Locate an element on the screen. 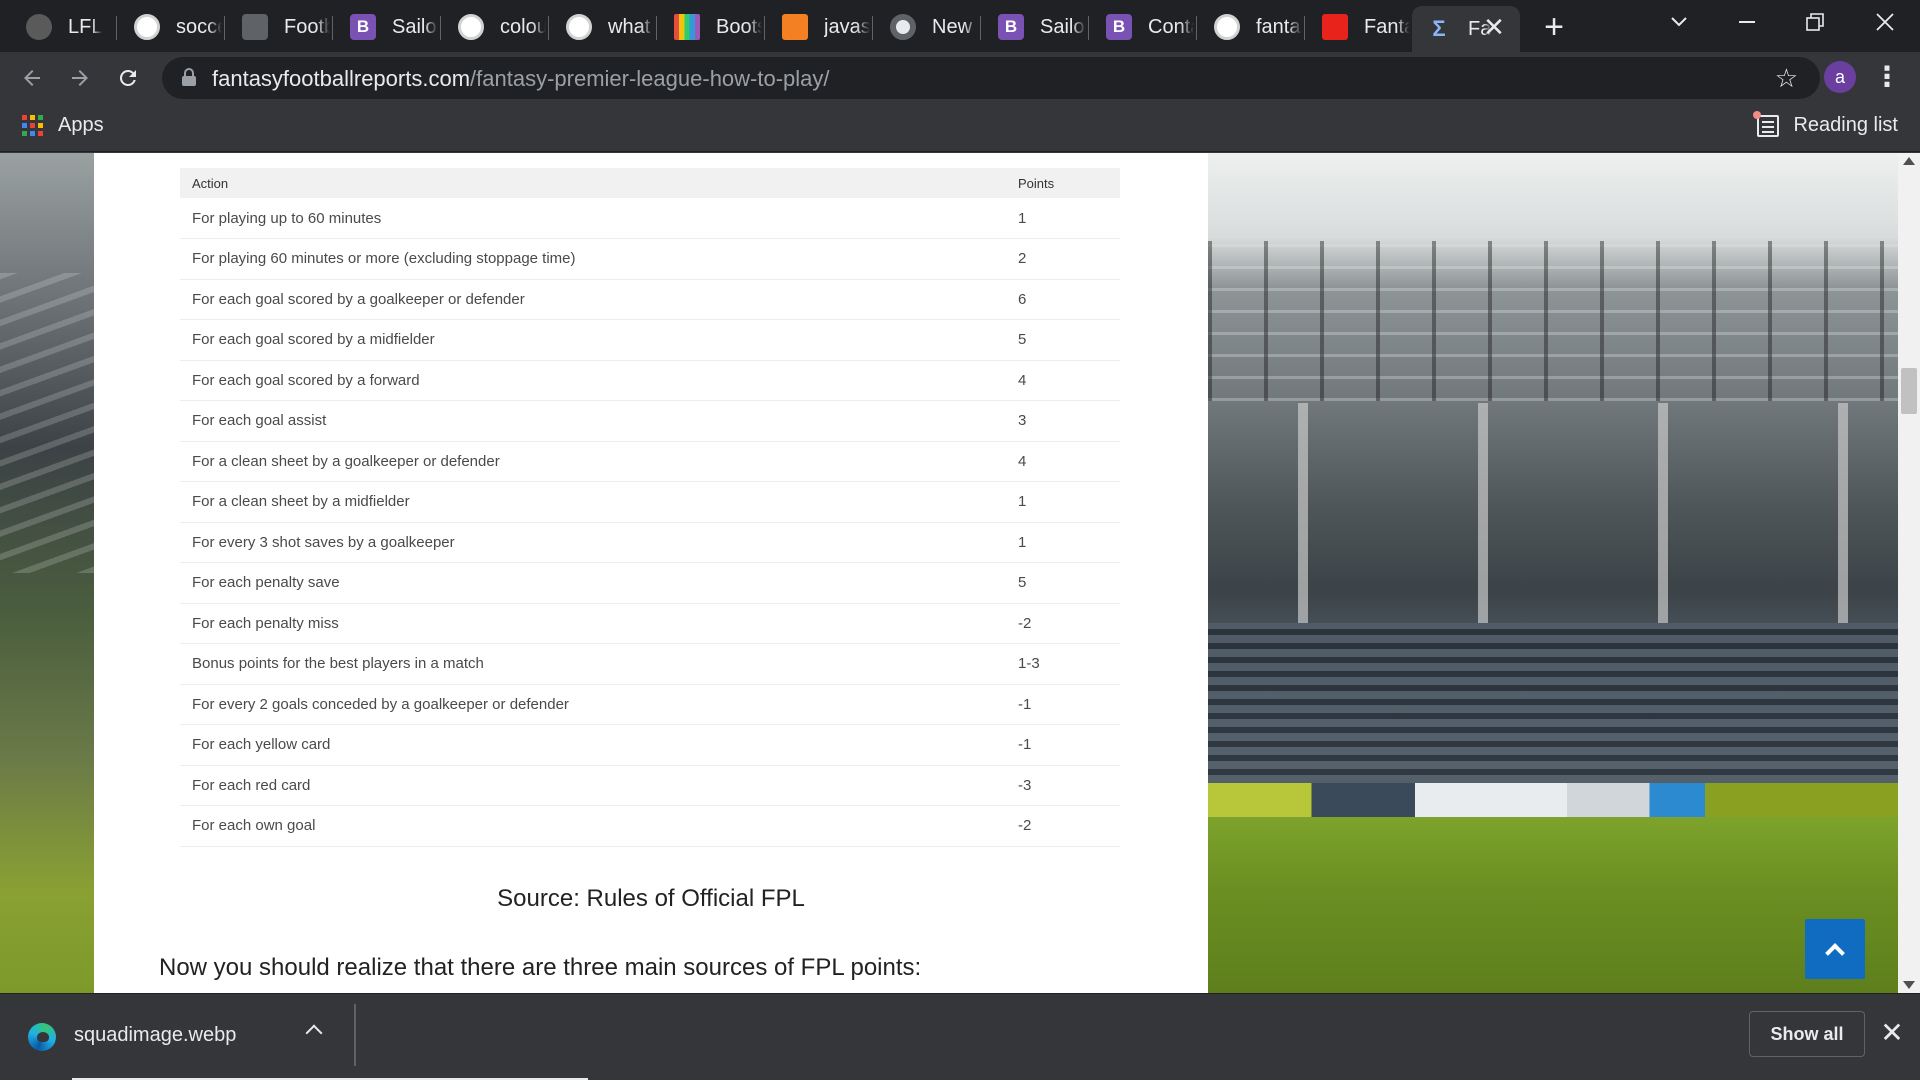 This screenshot has height=1080, width=1920. action-cell: For each goal scored by a midfielder is located at coordinates (593, 340).